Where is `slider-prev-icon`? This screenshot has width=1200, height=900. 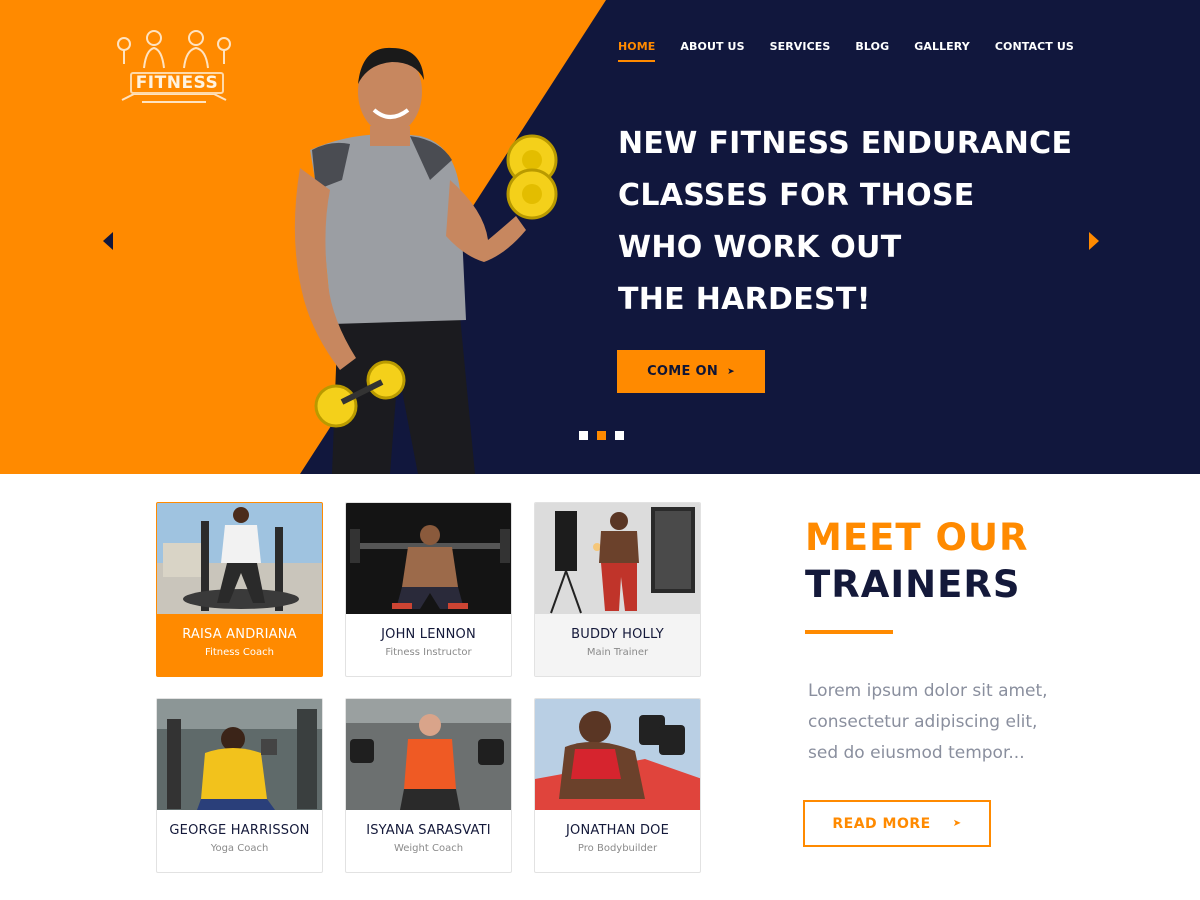 slider-prev-icon is located at coordinates (108, 241).